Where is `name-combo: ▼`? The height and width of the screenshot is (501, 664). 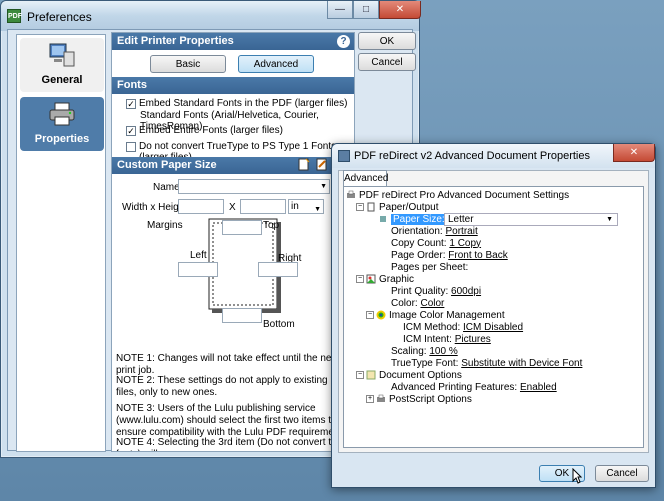
name-combo: ▼ is located at coordinates (254, 186).